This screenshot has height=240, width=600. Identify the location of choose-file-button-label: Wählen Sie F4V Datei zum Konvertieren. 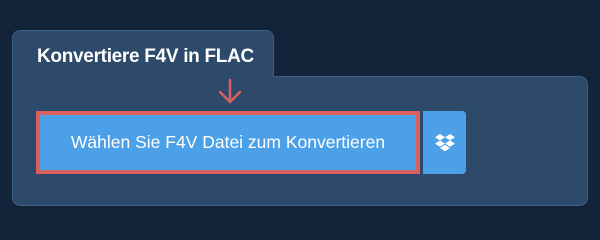
(228, 142).